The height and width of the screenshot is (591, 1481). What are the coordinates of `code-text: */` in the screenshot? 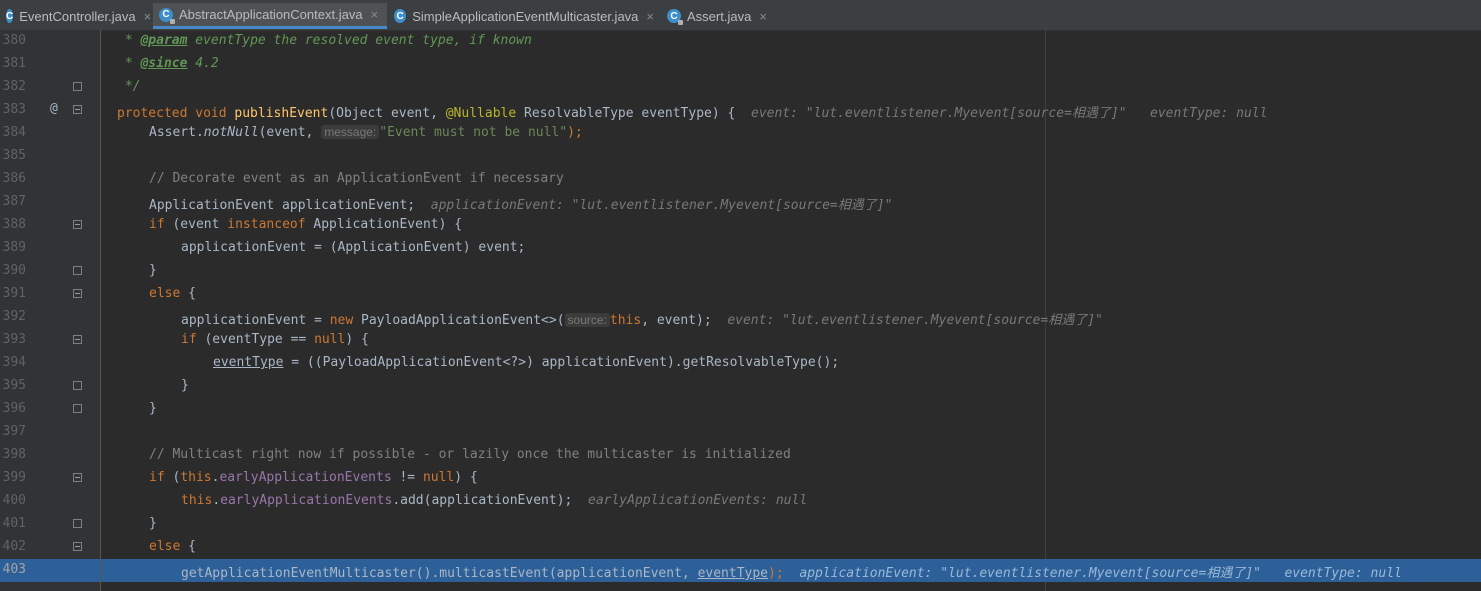 It's located at (129, 86).